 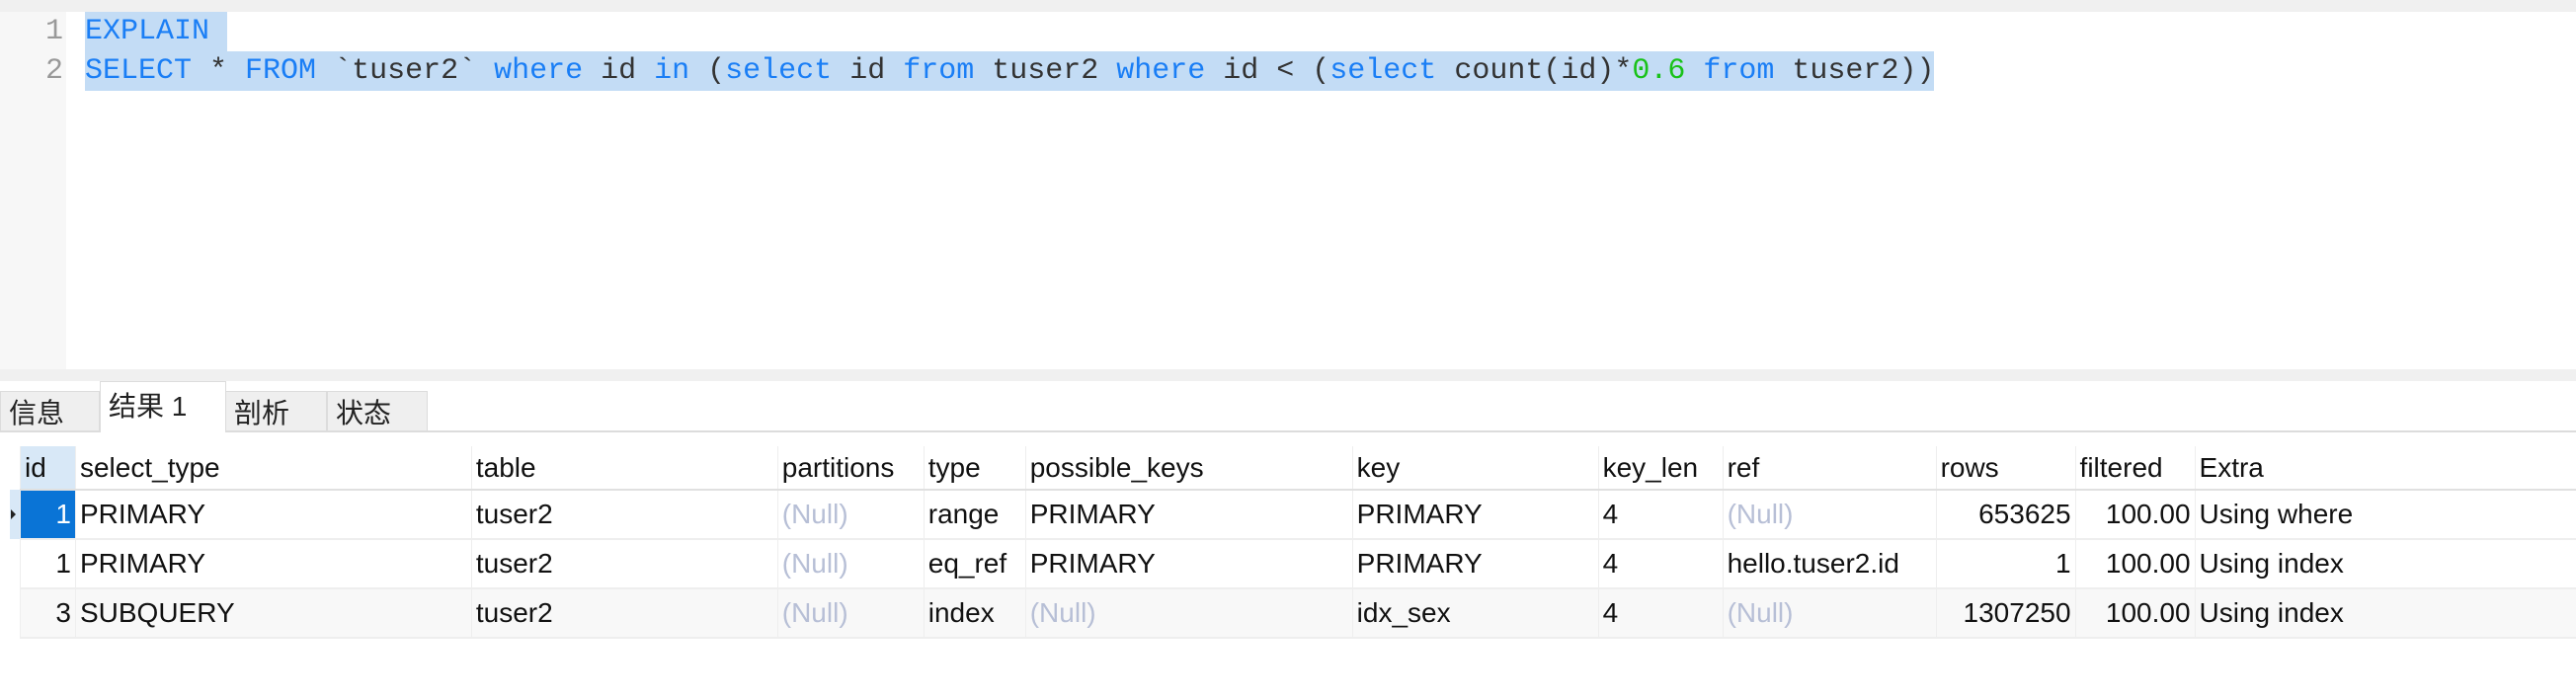 What do you see at coordinates (281, 71) in the screenshot?
I see `sql-keyword: FROM` at bounding box center [281, 71].